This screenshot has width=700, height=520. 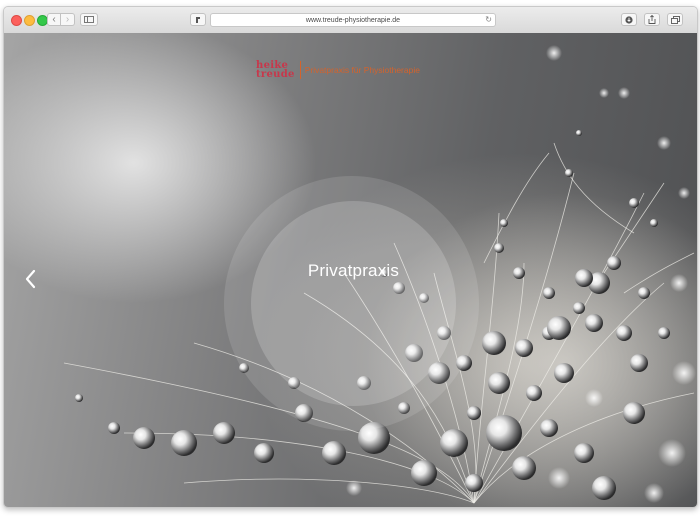 I want to click on hero-title: Privatpraxis, so click(x=353, y=270).